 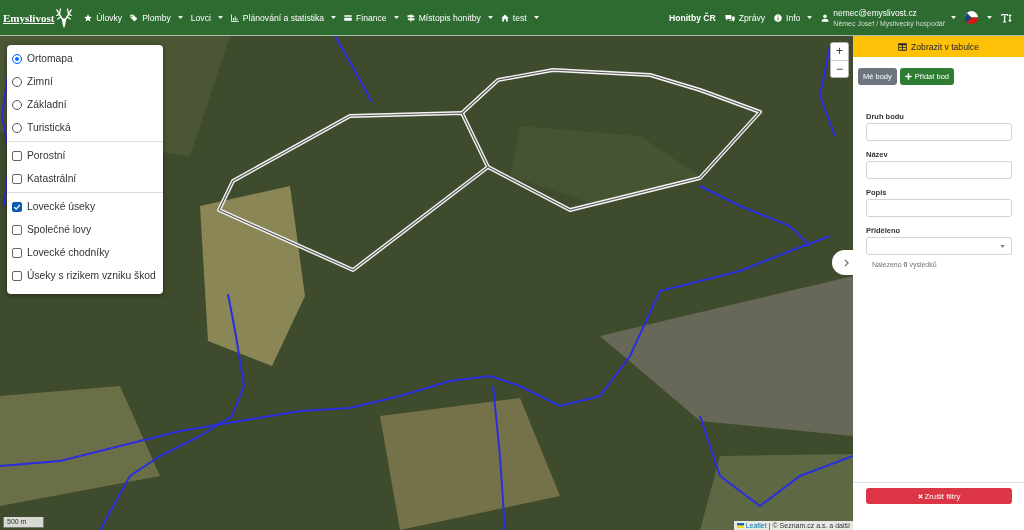 I want to click on nav-menu-item: Finance, so click(x=371, y=17).